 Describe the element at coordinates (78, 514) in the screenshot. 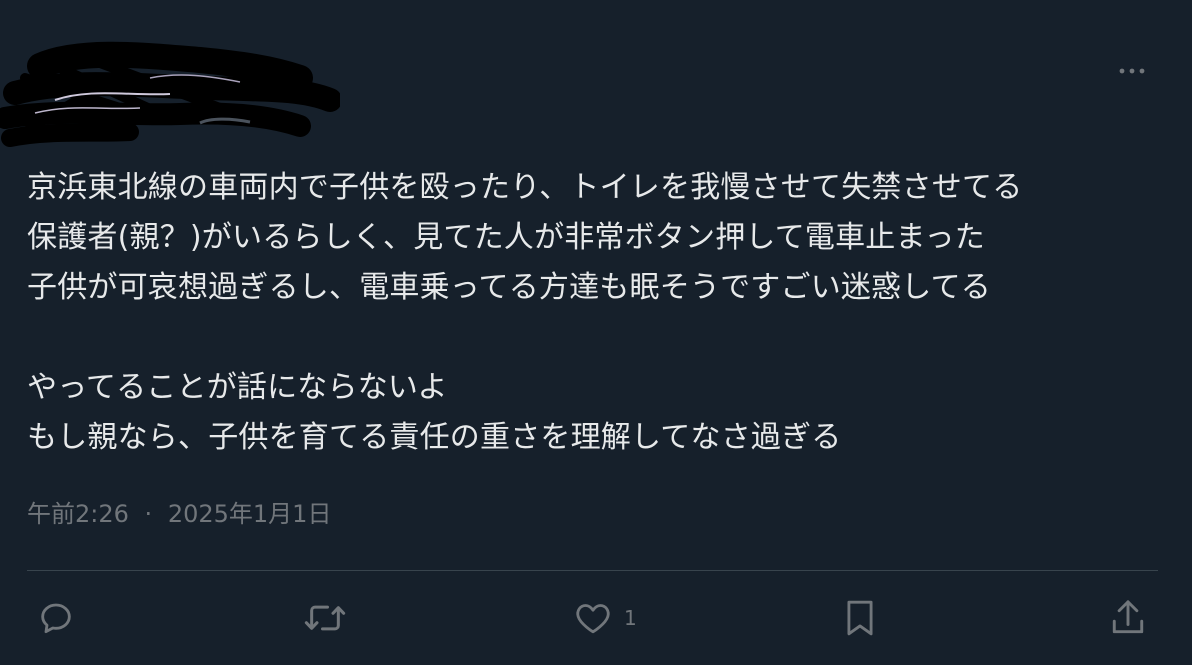

I see `post-time: 午前2:26` at that location.